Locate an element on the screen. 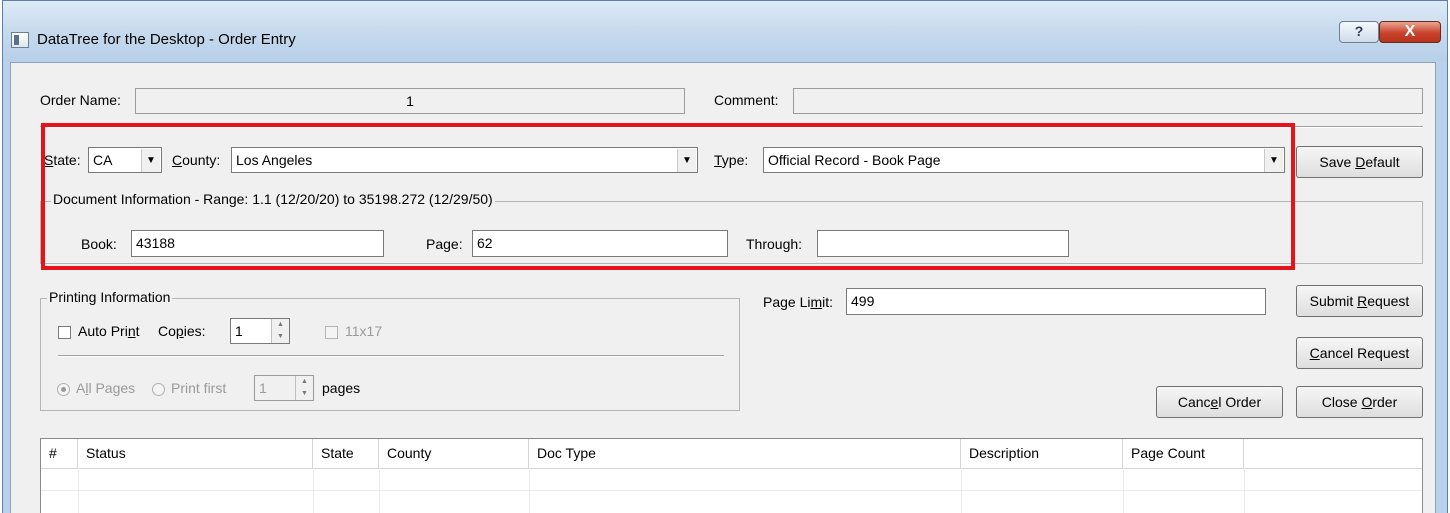  book-label: Book: is located at coordinates (99, 244).